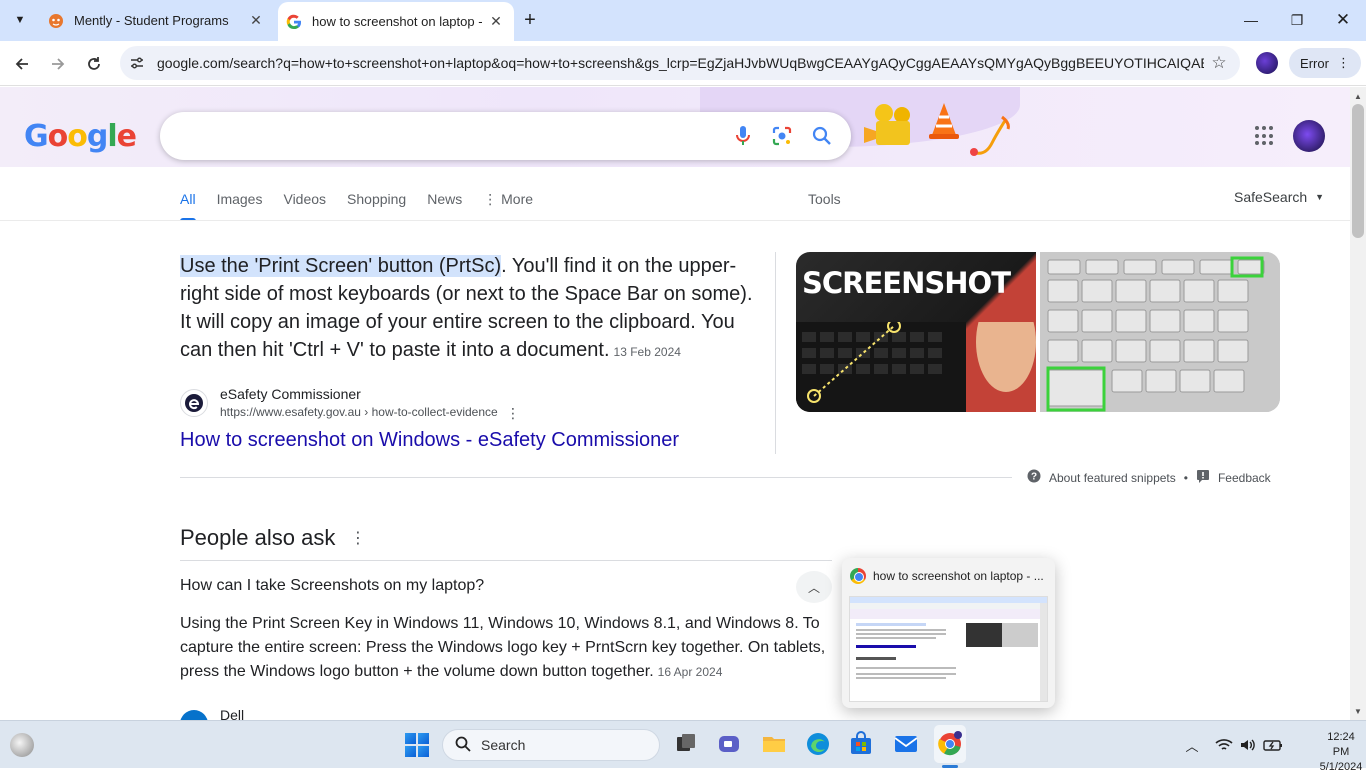 The image size is (1366, 775). What do you see at coordinates (1038, 332) in the screenshot?
I see `snippet-images: SCREENSHOT` at bounding box center [1038, 332].